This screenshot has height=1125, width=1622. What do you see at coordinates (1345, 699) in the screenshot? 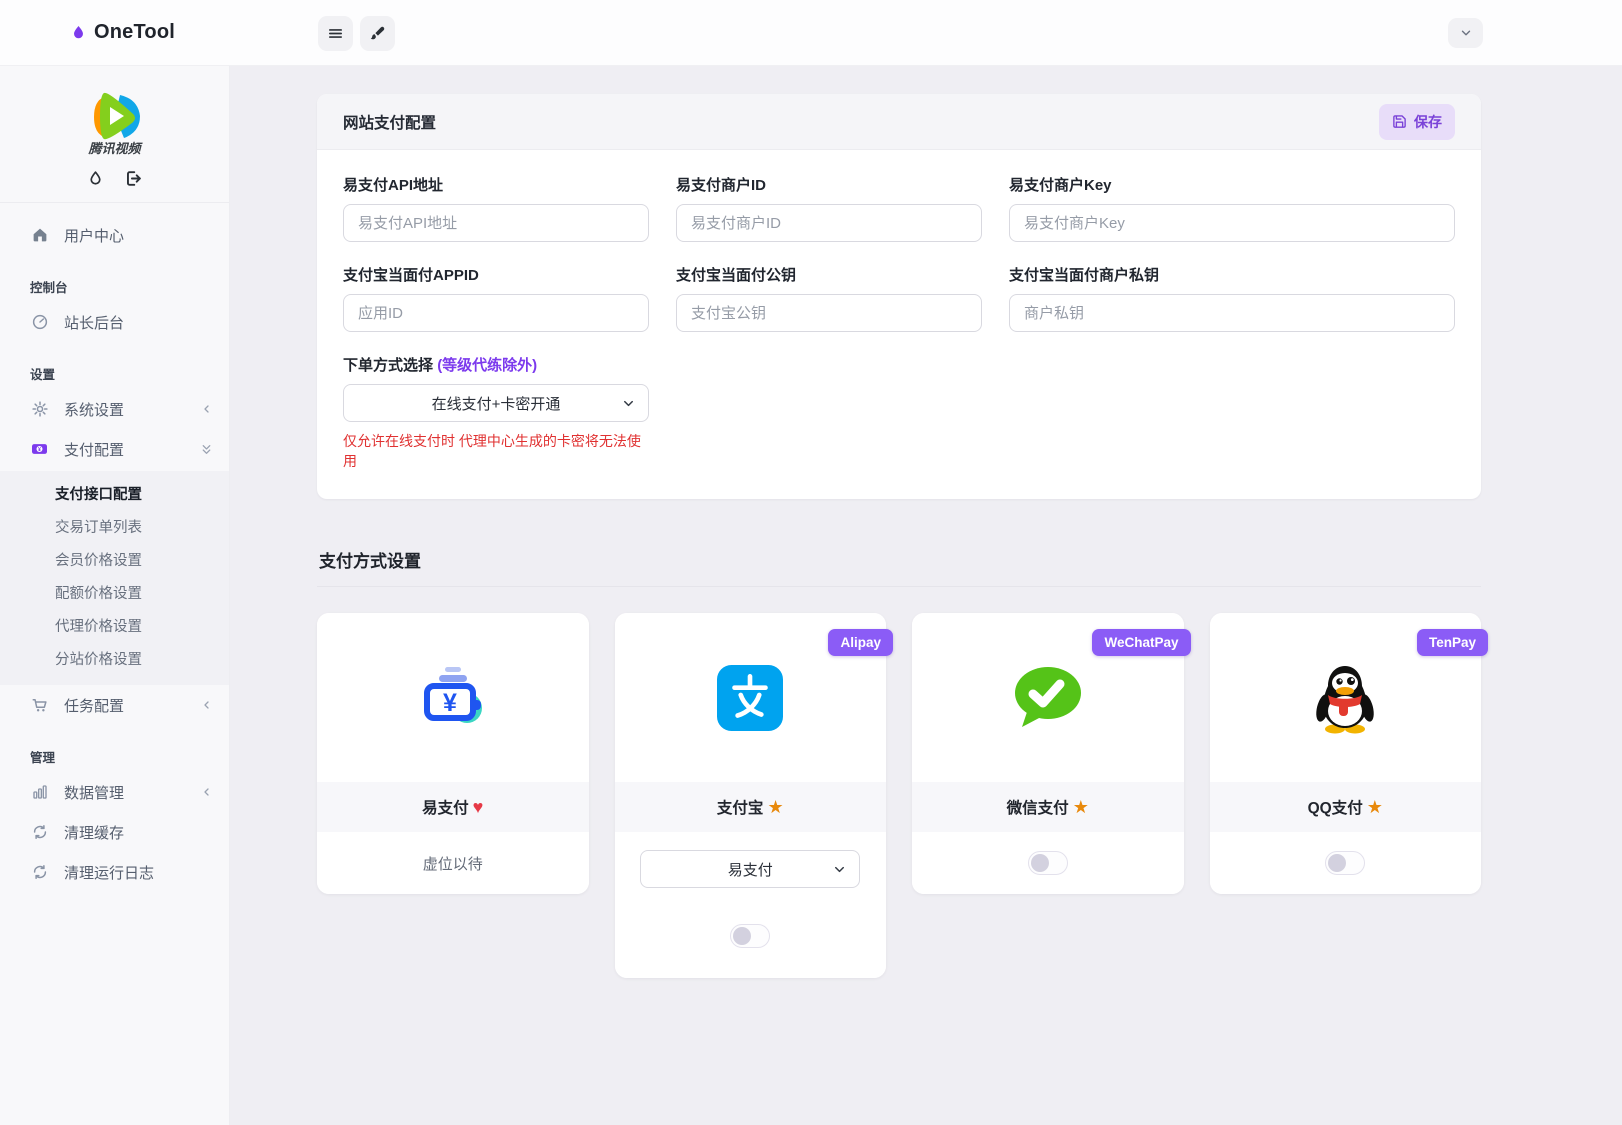
I see `qq-penguin-icon` at bounding box center [1345, 699].